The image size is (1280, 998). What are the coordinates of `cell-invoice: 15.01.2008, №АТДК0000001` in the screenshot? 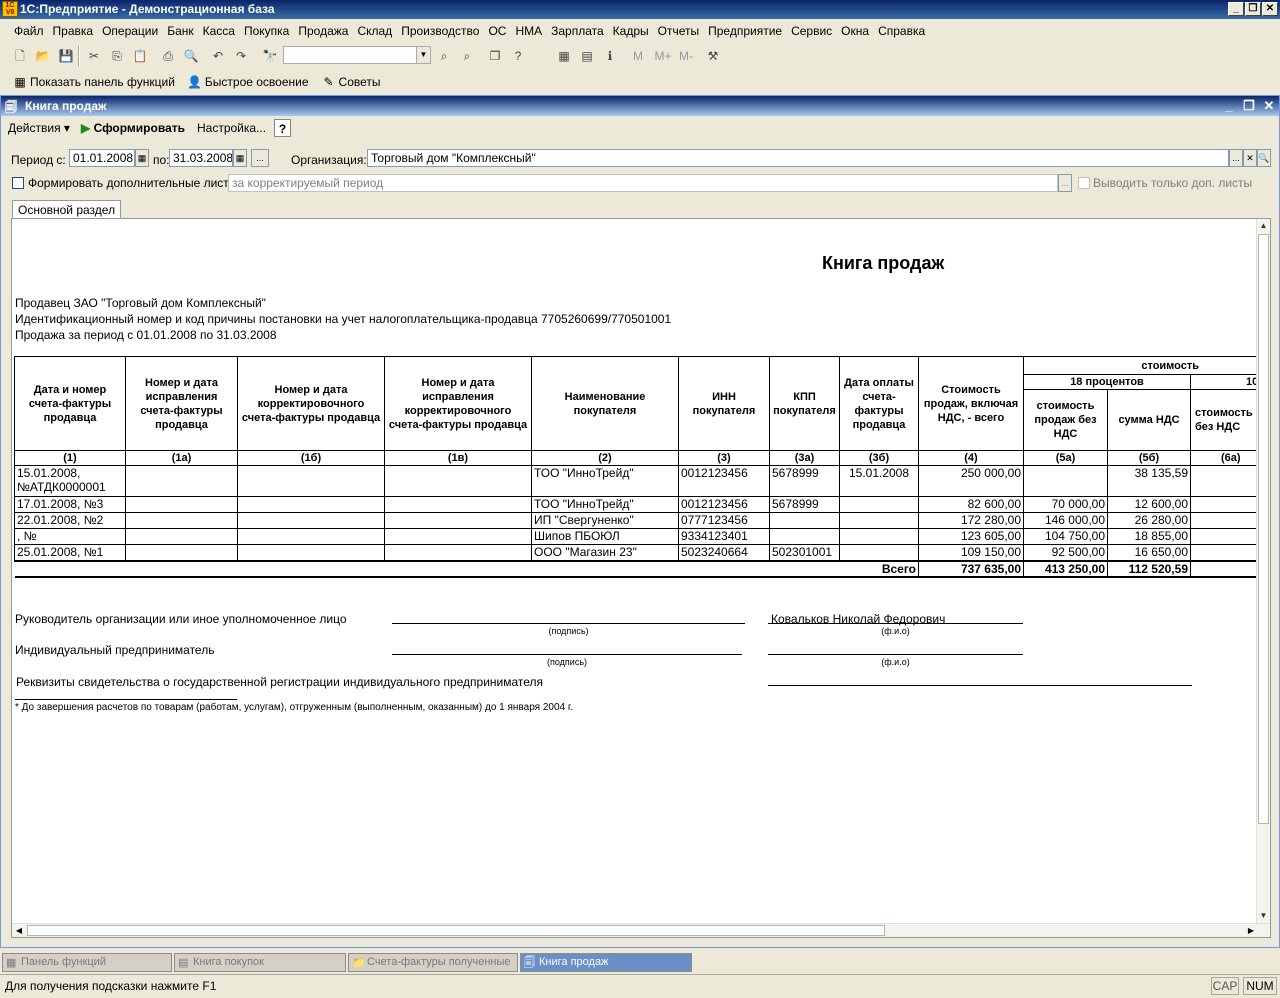 It's located at (70, 481).